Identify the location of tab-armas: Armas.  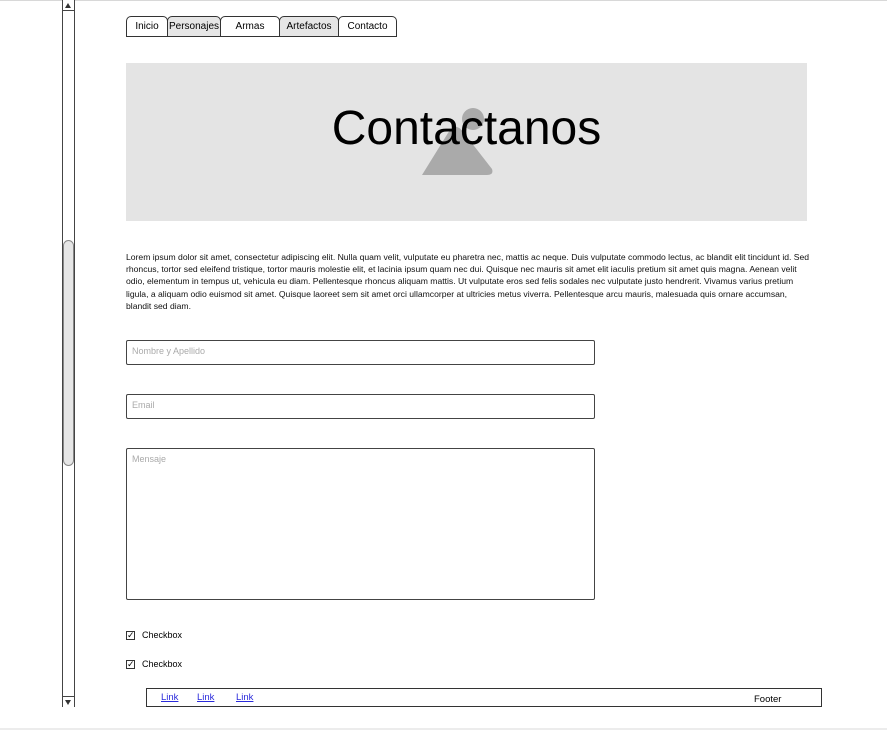
(250, 26).